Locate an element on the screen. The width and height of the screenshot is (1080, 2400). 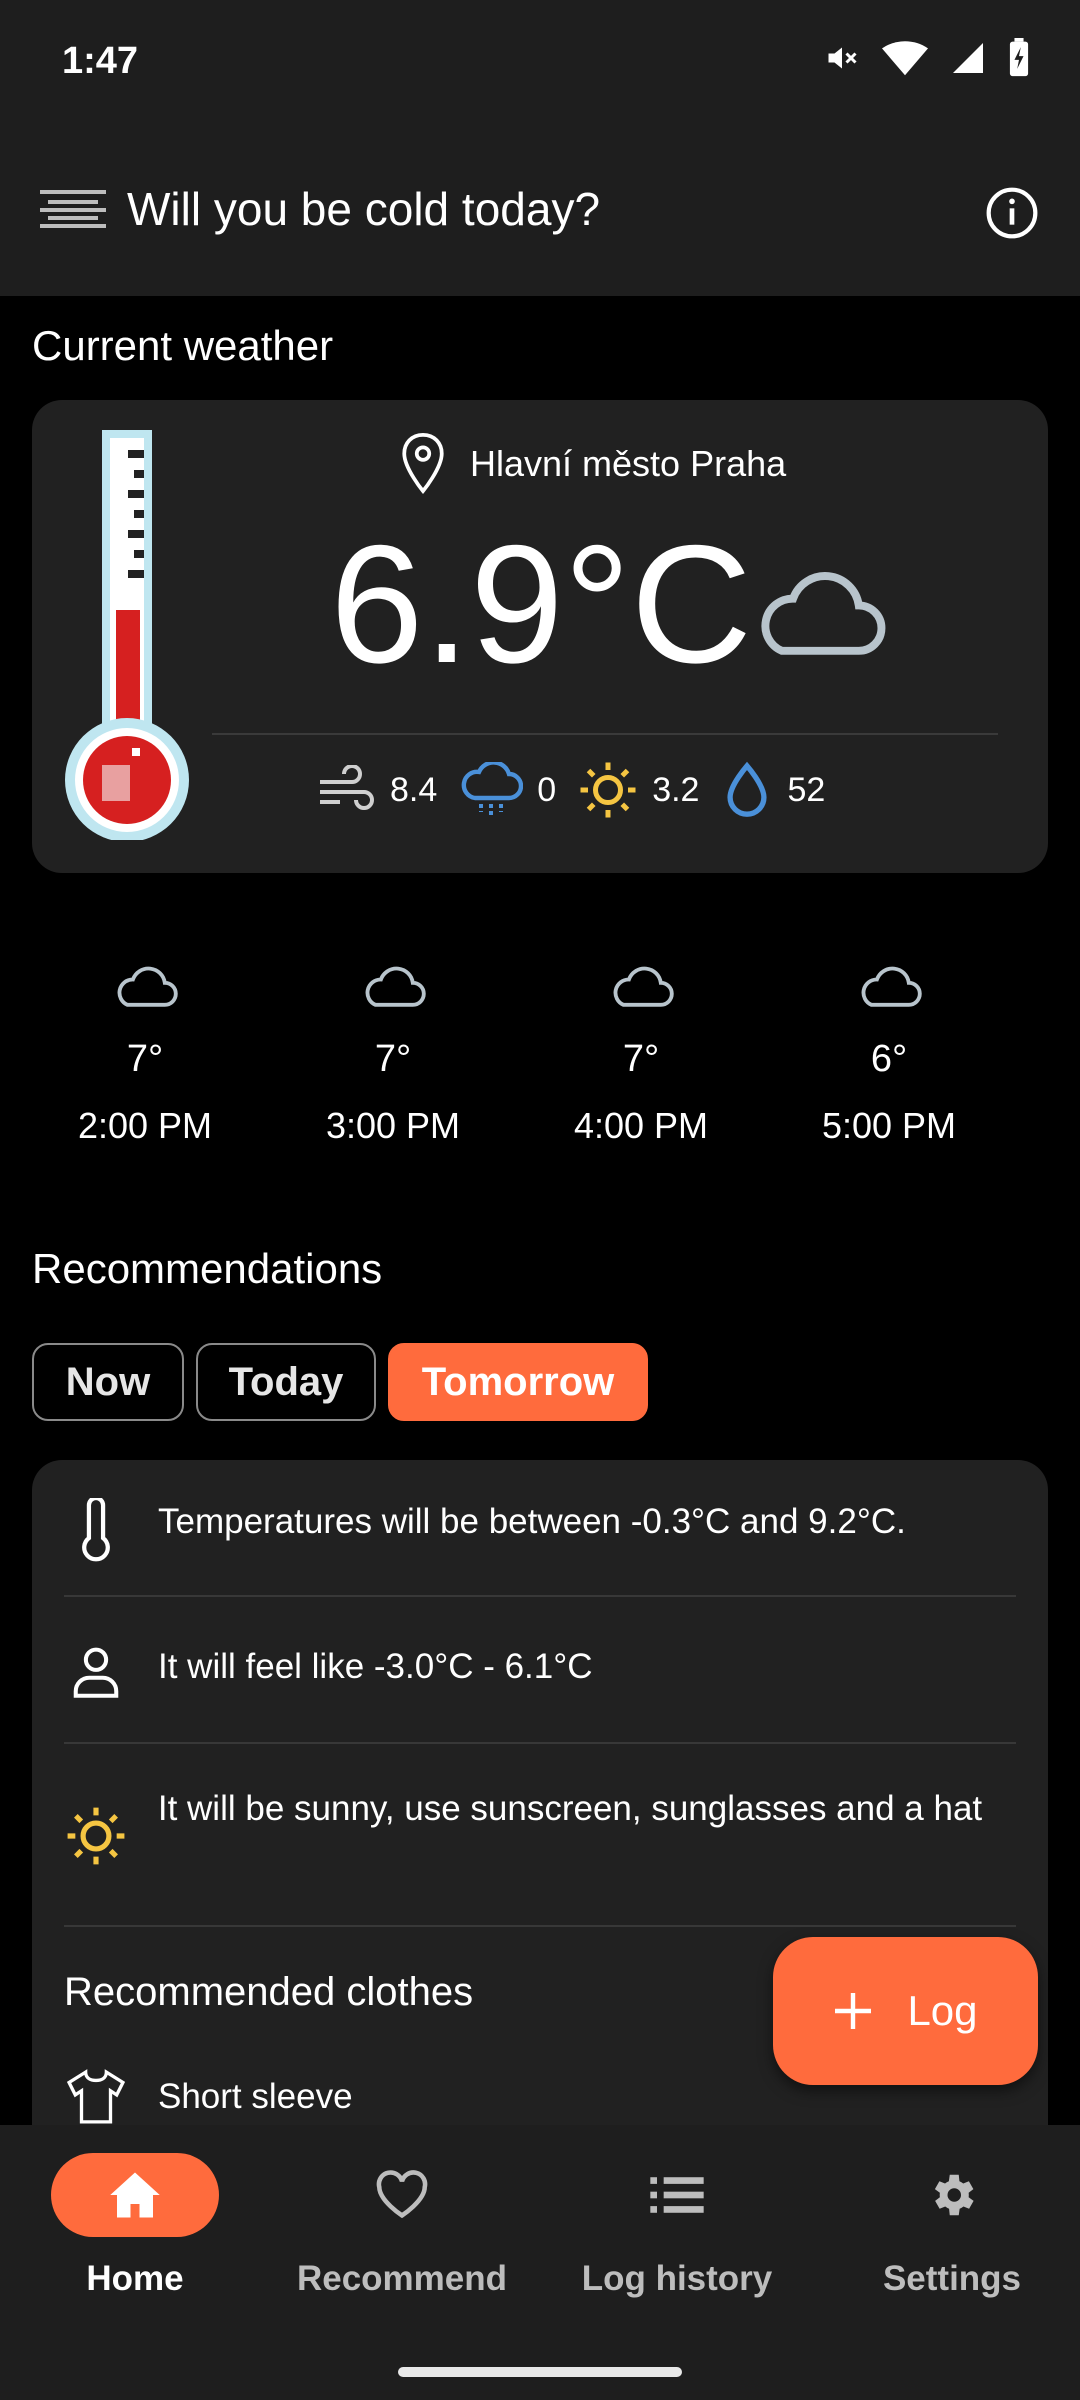
nav-log-history: Log history is located at coordinates (677, 2226).